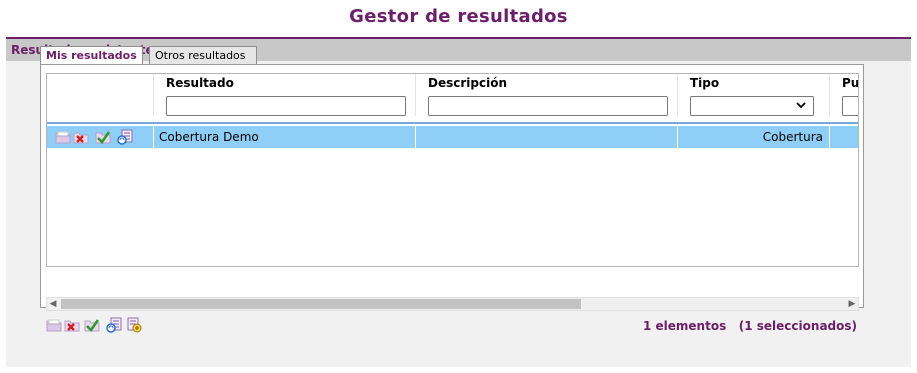 This screenshot has height=373, width=917. I want to click on column-header-actions, so click(100, 83).